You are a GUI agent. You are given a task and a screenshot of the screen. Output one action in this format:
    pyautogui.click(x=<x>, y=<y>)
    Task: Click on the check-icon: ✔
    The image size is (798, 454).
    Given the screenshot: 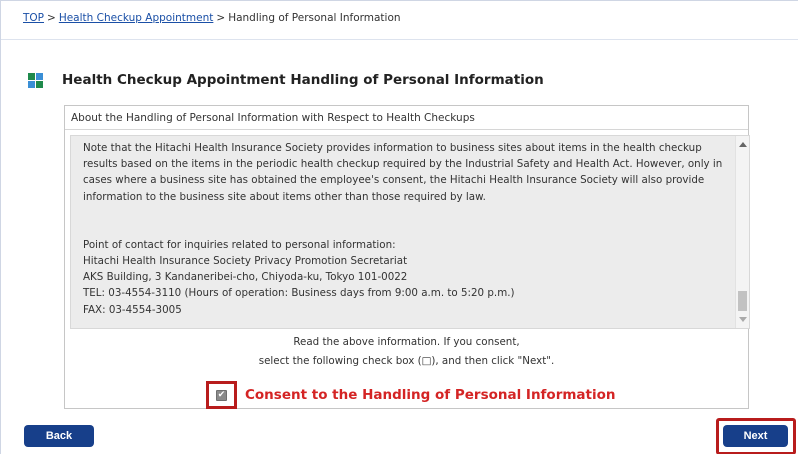 What is the action you would take?
    pyautogui.click(x=221, y=394)
    